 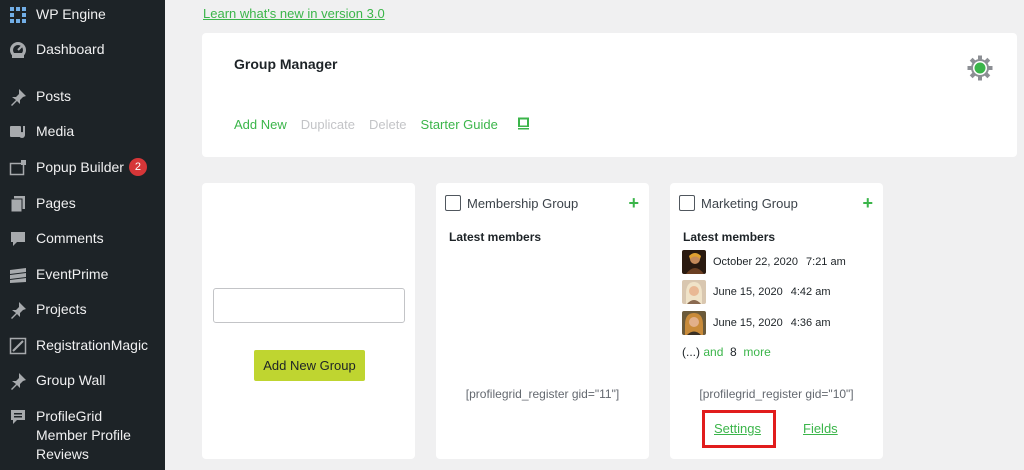 What do you see at coordinates (733, 352) in the screenshot?
I see `more-members-count: 8` at bounding box center [733, 352].